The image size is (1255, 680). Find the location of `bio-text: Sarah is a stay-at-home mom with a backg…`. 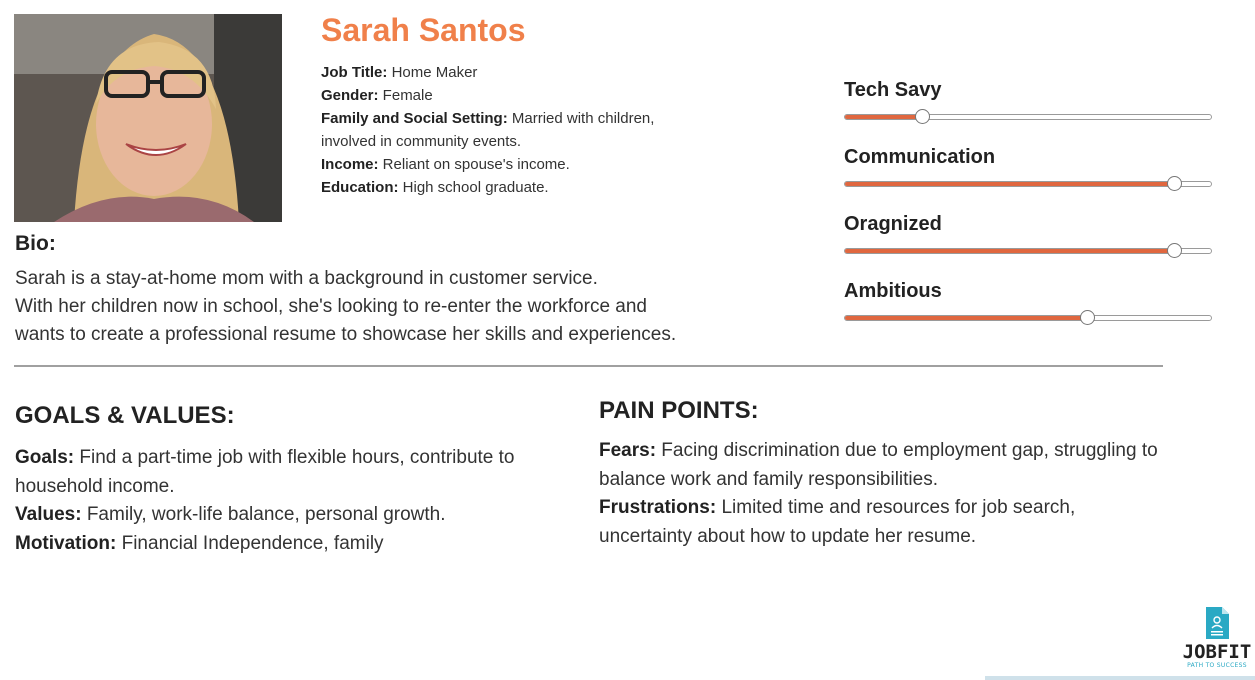

bio-text: Sarah is a stay-at-home mom with a backg… is located at coordinates (385, 307).